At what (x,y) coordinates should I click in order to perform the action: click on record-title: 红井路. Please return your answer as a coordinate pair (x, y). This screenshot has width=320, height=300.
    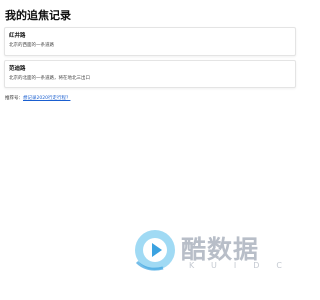
    Looking at the image, I should click on (17, 36).